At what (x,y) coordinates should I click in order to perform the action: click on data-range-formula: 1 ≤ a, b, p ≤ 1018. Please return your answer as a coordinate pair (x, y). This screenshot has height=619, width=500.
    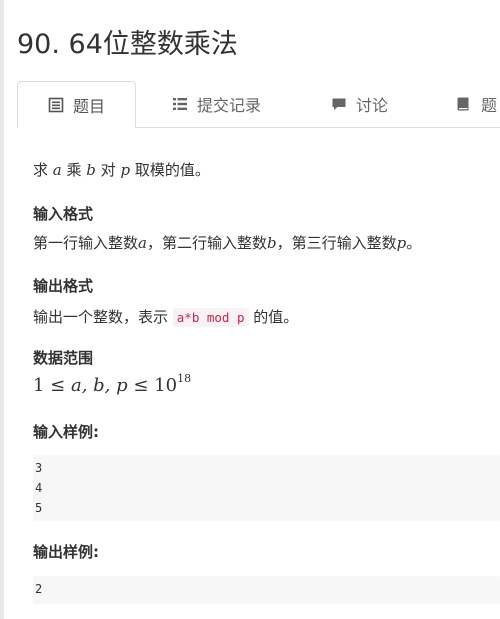
    Looking at the image, I should click on (112, 384).